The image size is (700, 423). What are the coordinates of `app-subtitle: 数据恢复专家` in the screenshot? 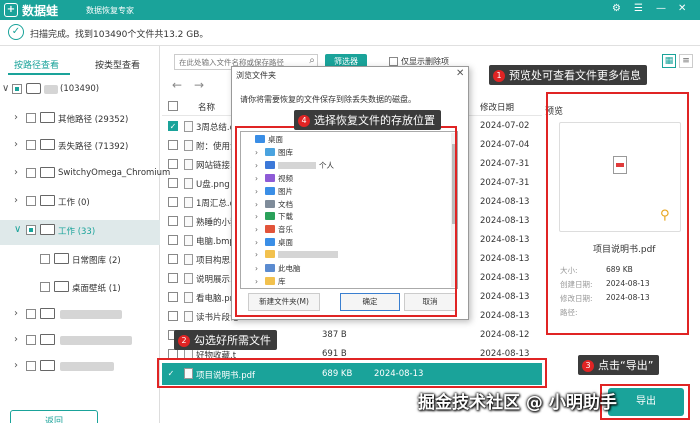 It's located at (110, 10).